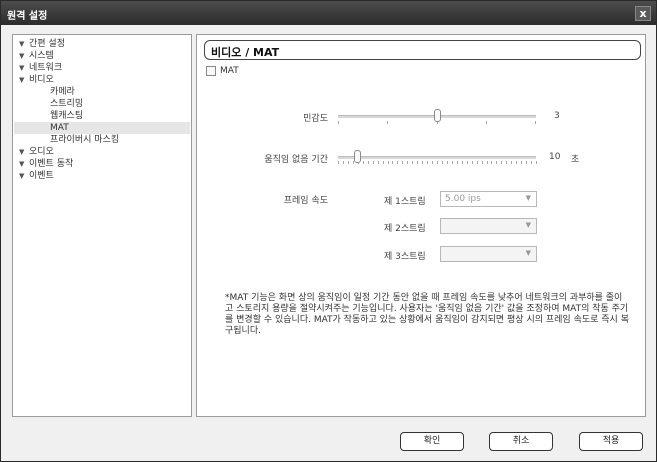  I want to click on tree-item-streaming: 스트리밍, so click(66, 104).